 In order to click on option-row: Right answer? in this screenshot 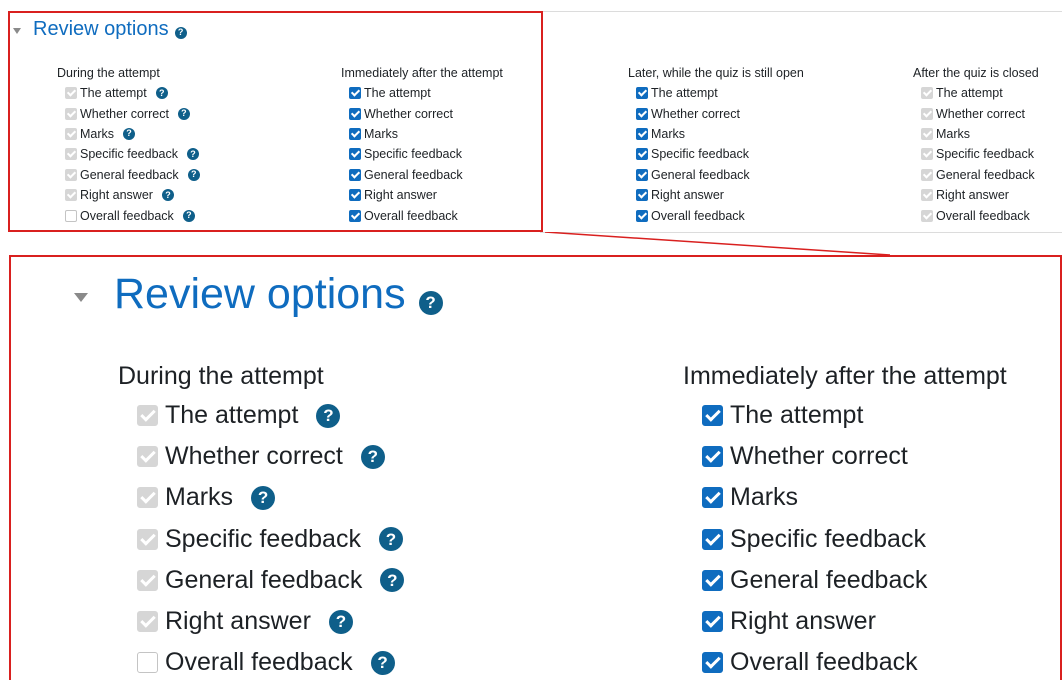, I will do `click(270, 621)`.